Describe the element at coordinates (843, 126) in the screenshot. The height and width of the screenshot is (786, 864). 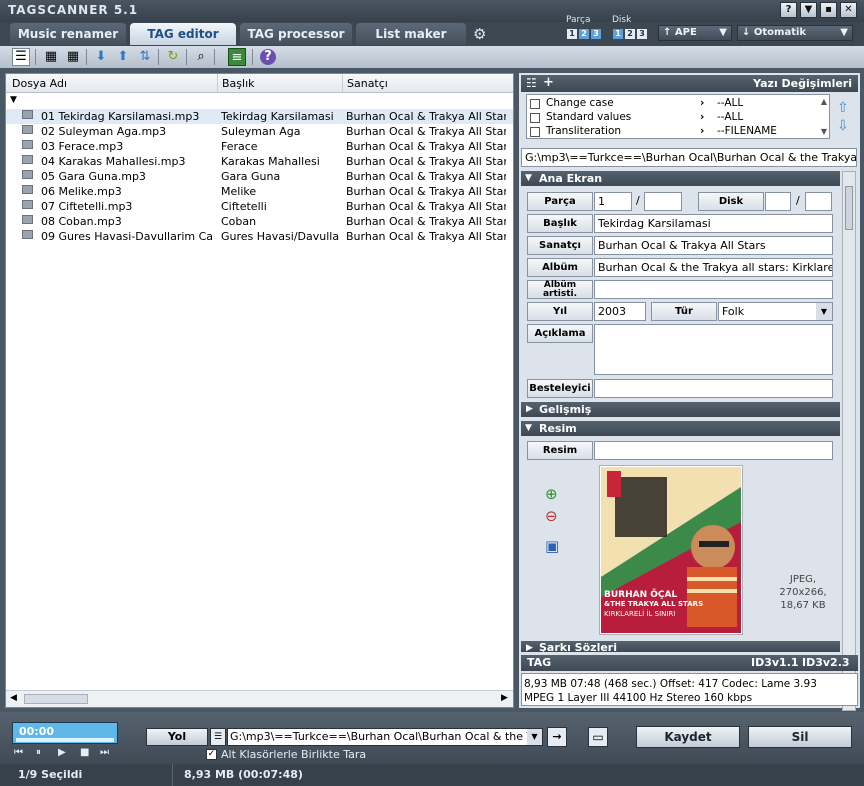
I see `move-down-icon: ⇩` at that location.